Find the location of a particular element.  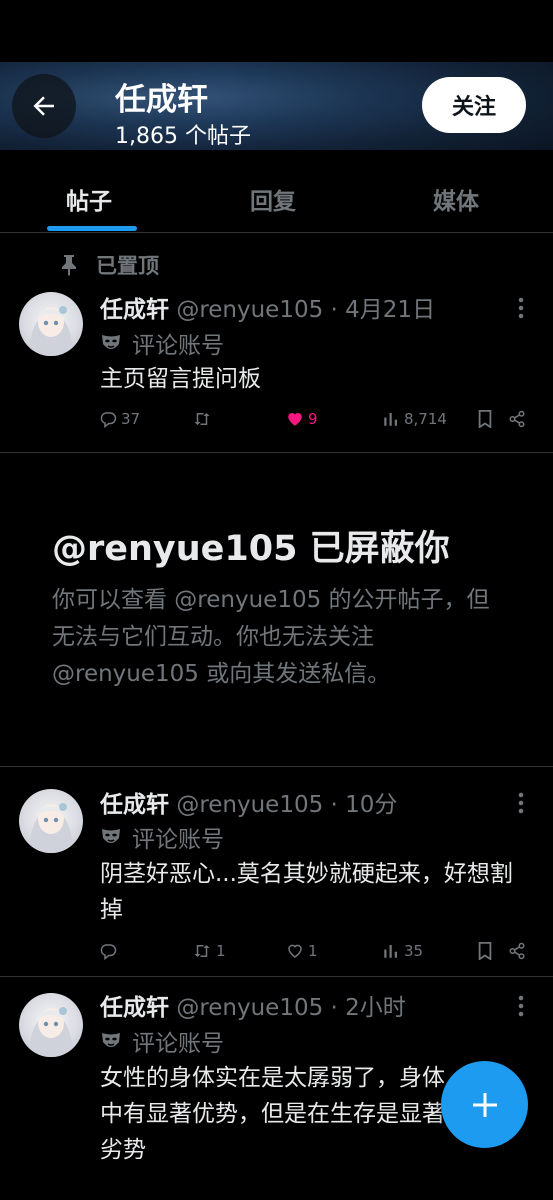

follow-button: 关注 is located at coordinates (474, 105).